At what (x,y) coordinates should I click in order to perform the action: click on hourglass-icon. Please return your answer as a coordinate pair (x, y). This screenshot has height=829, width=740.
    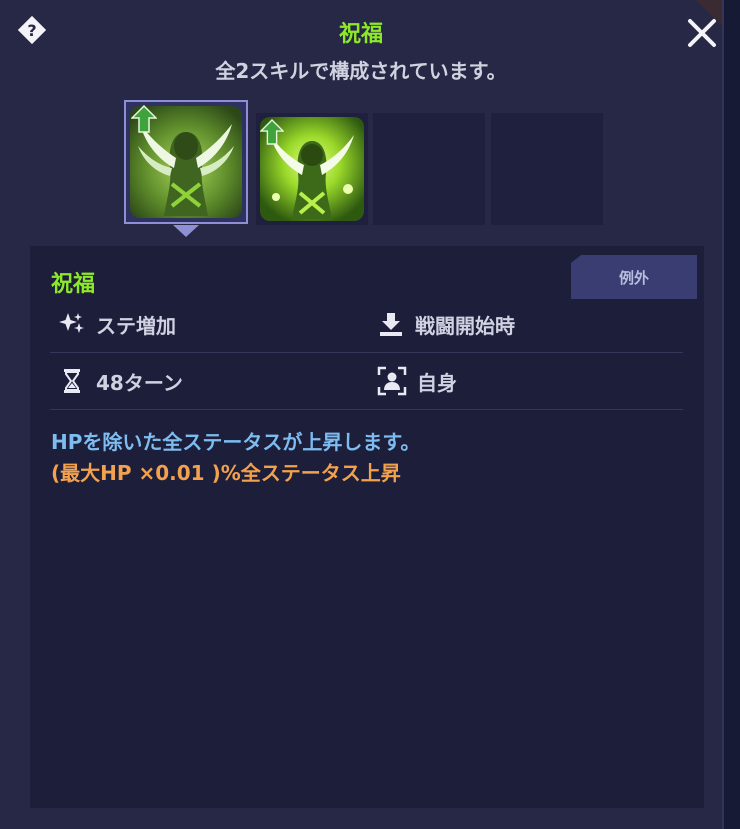
    Looking at the image, I should click on (72, 381).